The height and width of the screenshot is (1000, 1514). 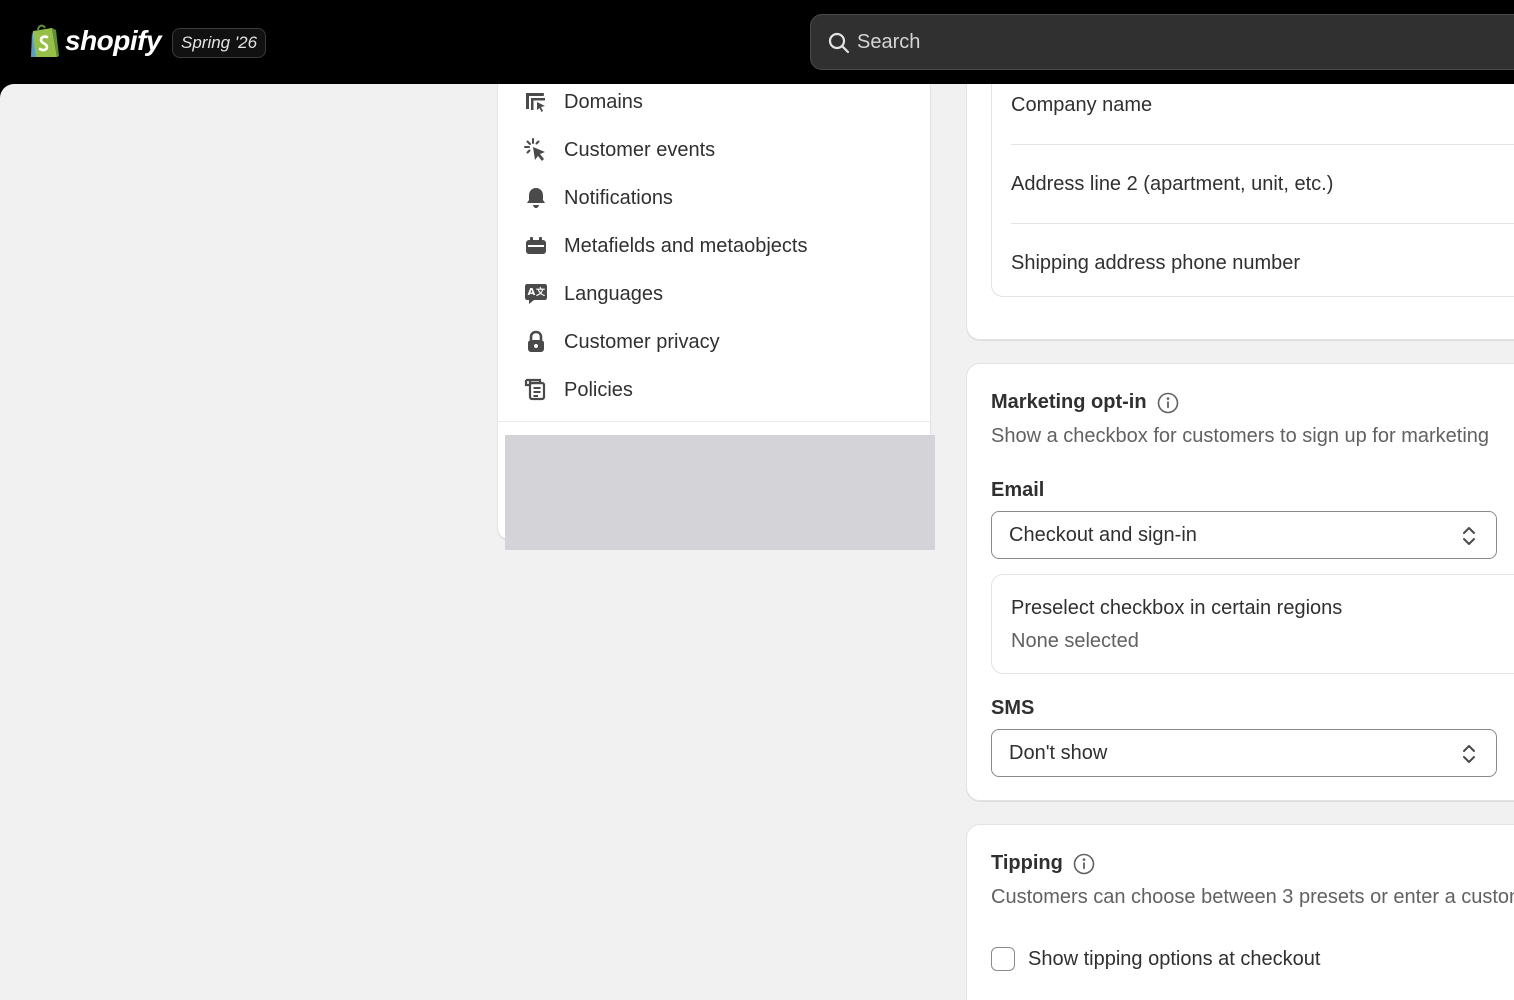 What do you see at coordinates (1244, 753) in the screenshot?
I see `sms-select: Don't show` at bounding box center [1244, 753].